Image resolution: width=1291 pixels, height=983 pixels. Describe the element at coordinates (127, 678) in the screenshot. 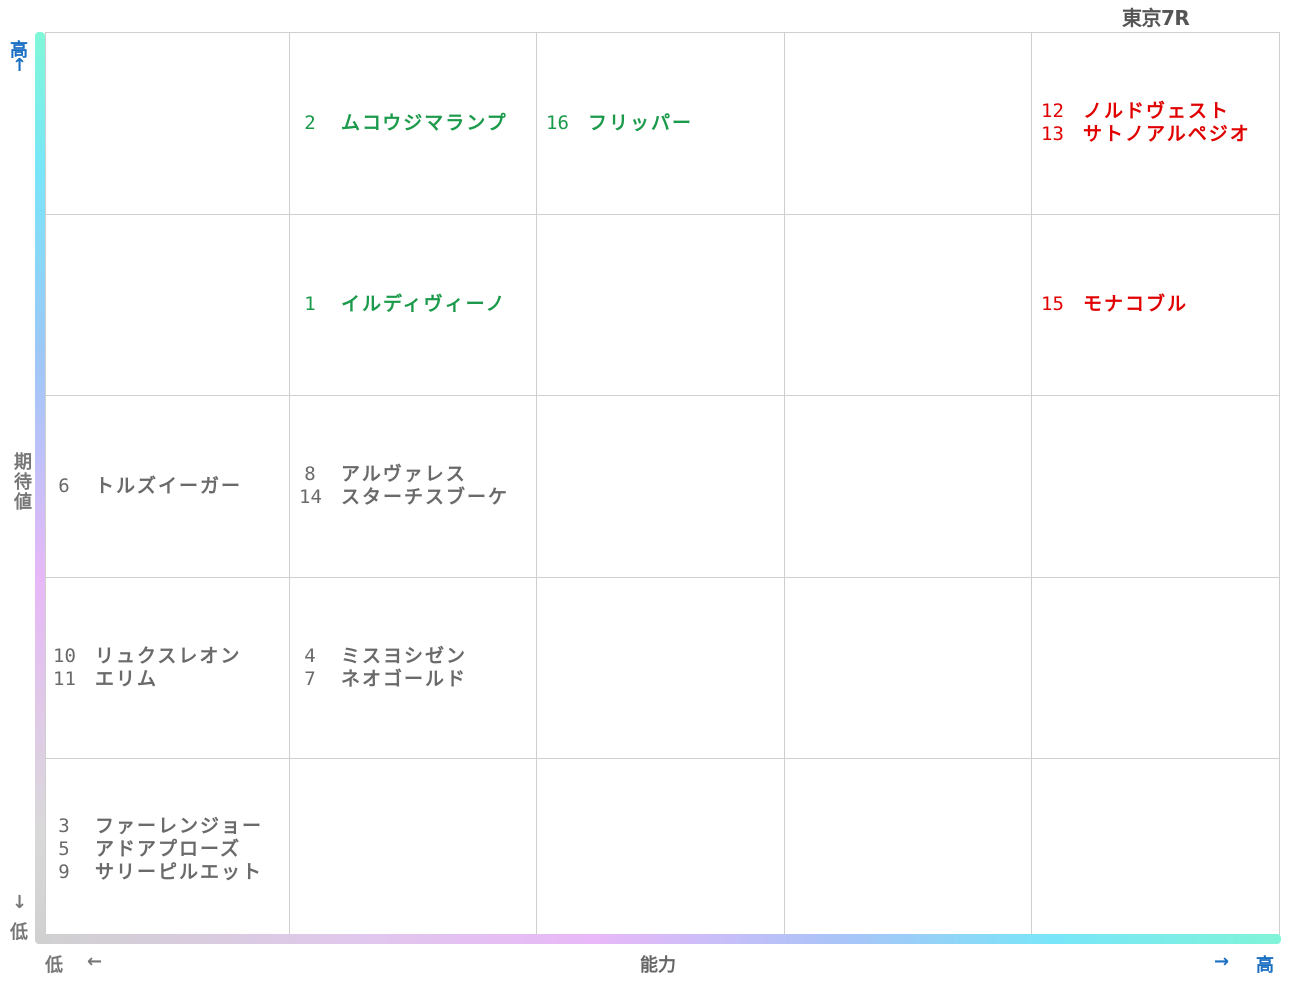

I see `horse-name: エリム` at that location.